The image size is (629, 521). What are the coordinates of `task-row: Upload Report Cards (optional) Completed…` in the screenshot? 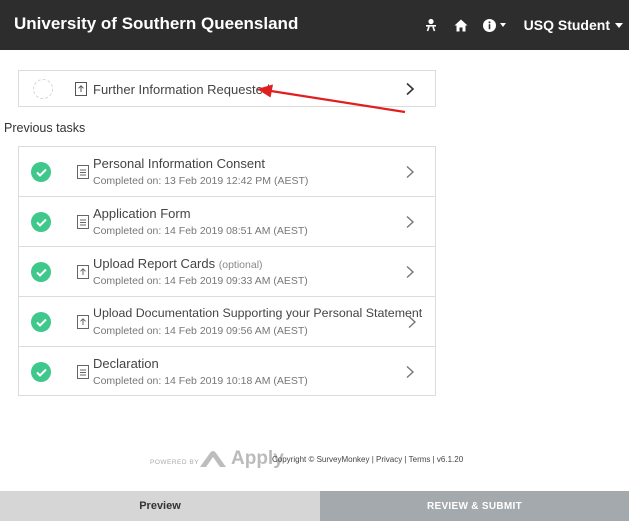 It's located at (227, 272).